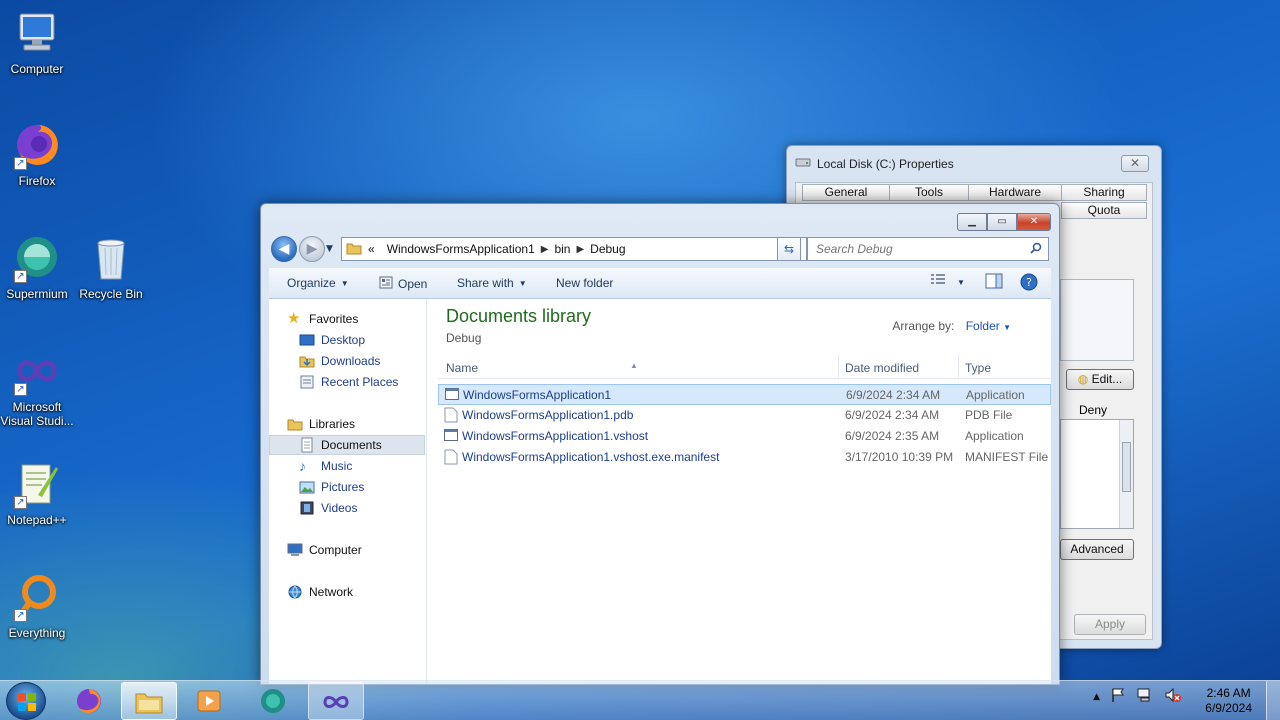 This screenshot has width=1280, height=720. Describe the element at coordinates (1097, 549) in the screenshot. I see `advanced-button: Advanced` at that location.